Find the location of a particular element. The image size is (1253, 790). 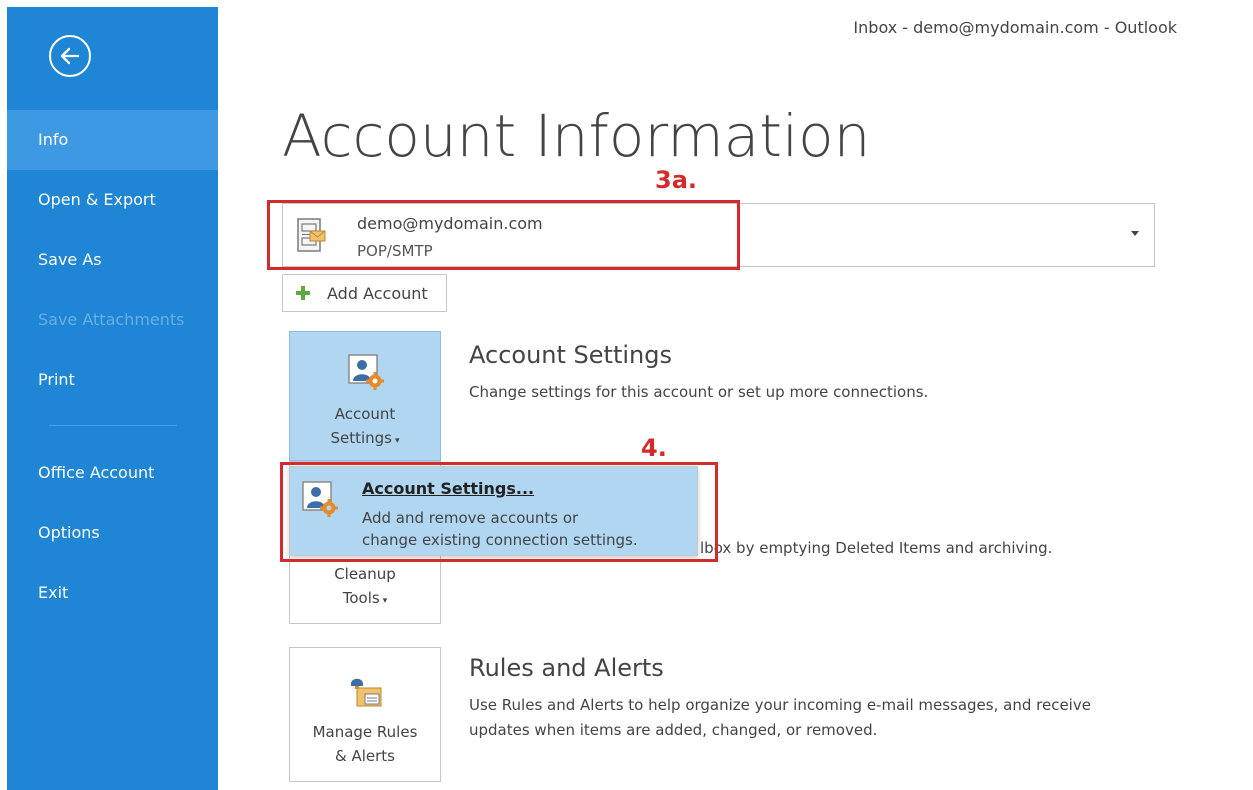

account-settings-tile-button: Account Settings ▾ is located at coordinates (365, 396).